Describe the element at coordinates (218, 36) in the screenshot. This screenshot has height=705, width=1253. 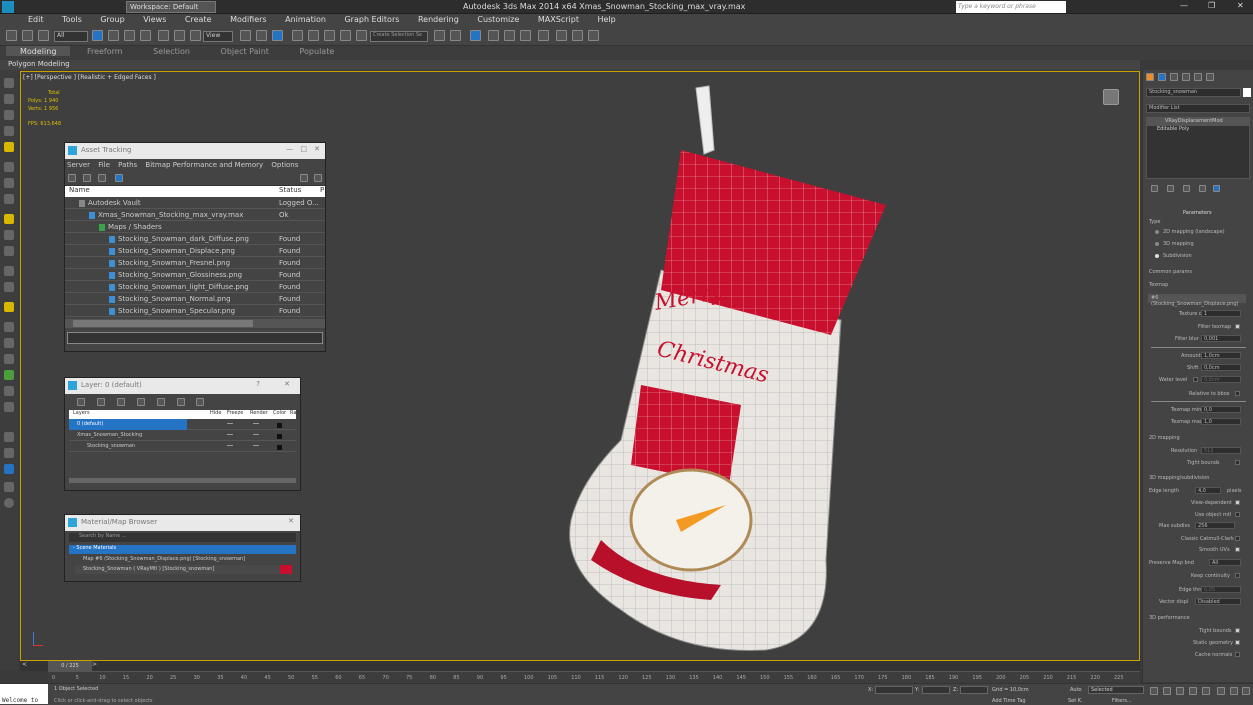
I see `reference-coord-dropdown: View` at that location.